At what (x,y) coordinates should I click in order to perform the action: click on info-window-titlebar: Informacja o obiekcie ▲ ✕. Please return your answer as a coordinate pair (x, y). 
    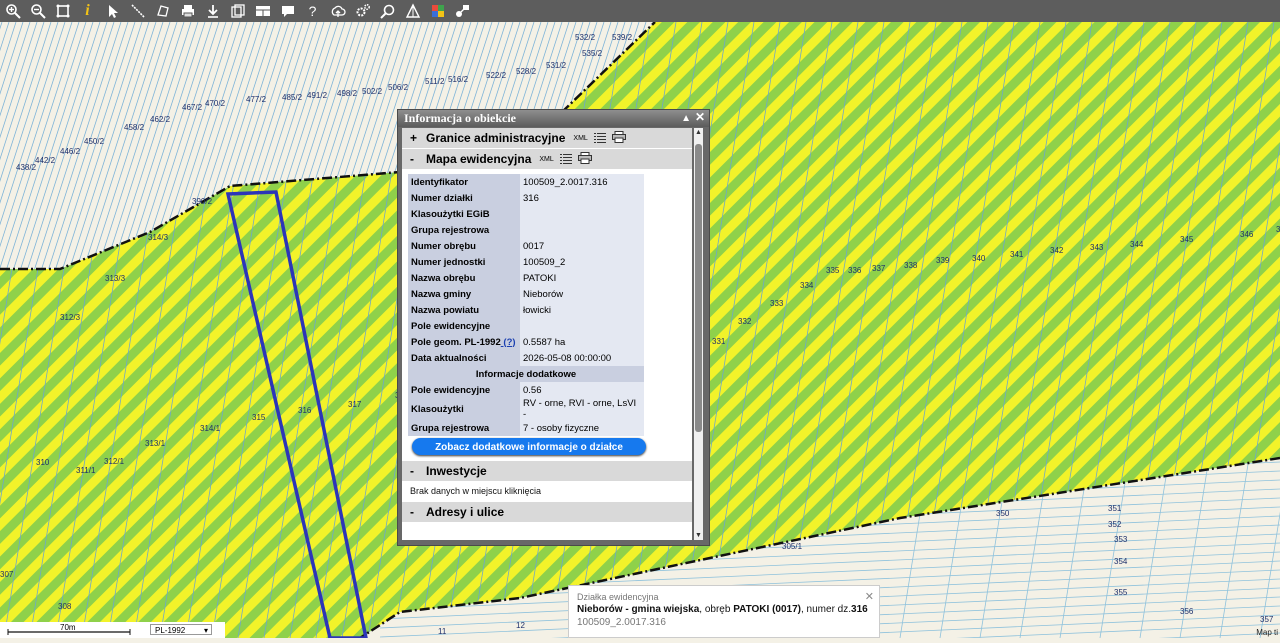
    Looking at the image, I should click on (553, 118).